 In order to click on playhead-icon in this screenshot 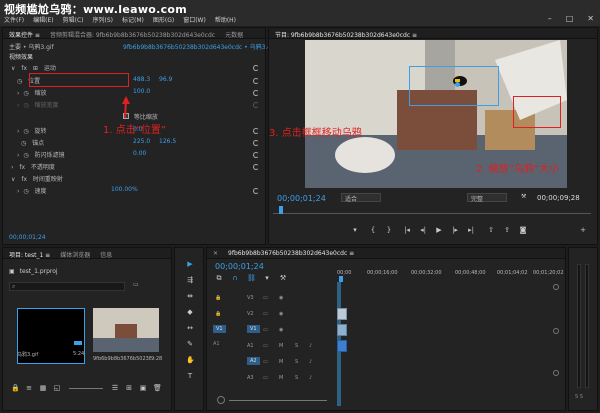, I will do `click(281, 210)`.